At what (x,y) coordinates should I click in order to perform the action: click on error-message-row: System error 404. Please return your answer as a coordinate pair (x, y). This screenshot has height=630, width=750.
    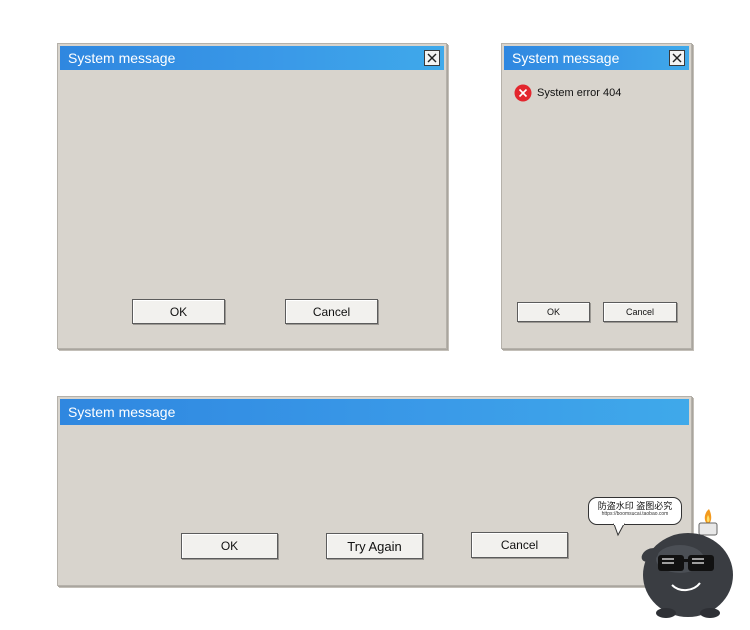
    Looking at the image, I should click on (567, 93).